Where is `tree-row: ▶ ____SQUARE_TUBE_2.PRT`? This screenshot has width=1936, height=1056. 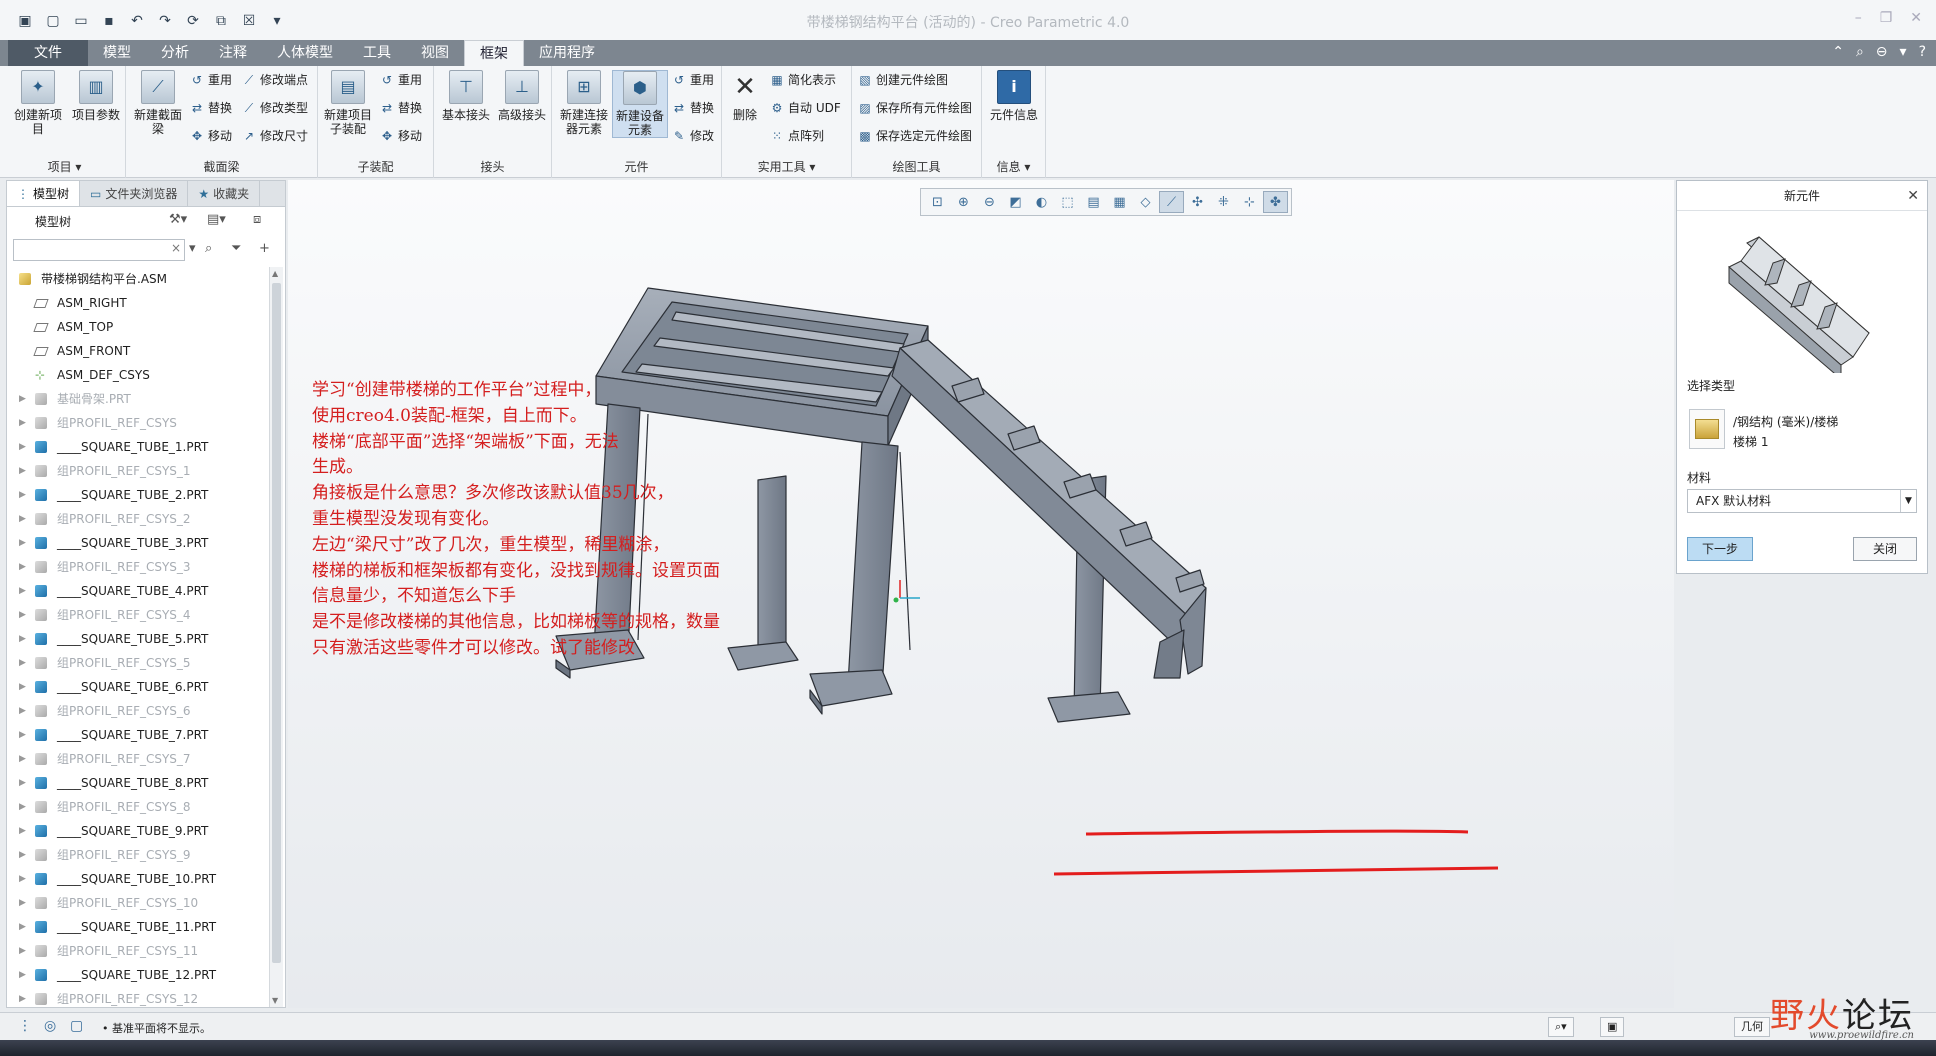 tree-row: ▶ ____SQUARE_TUBE_2.PRT is located at coordinates (136, 495).